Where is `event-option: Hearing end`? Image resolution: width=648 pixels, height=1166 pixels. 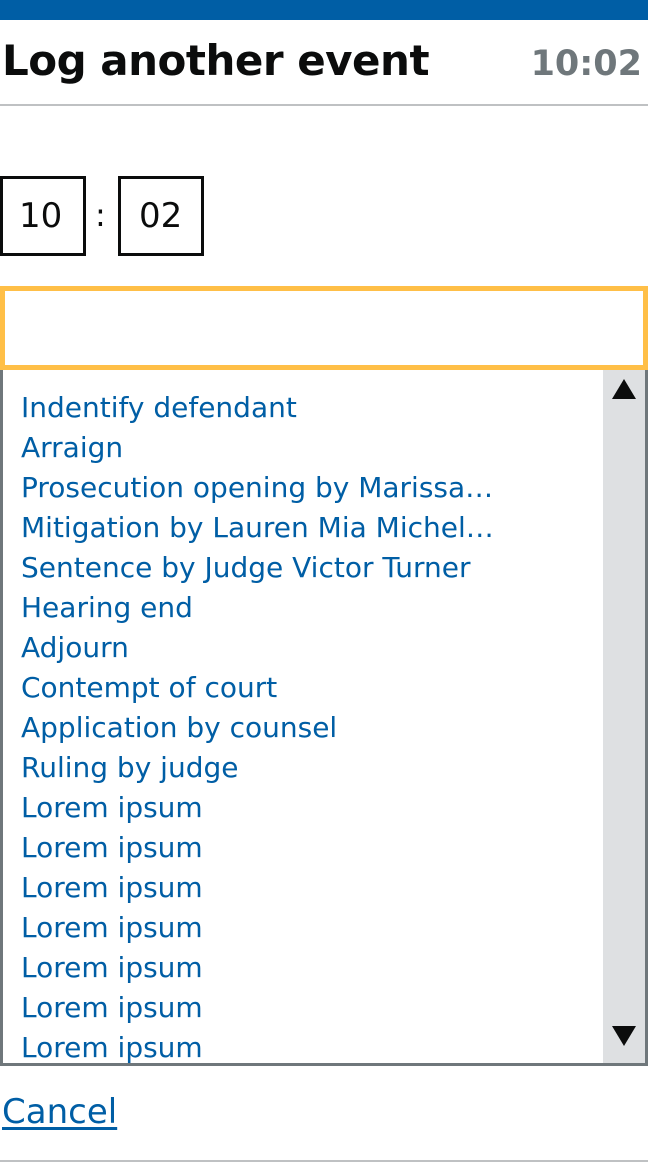
event-option: Hearing end is located at coordinates (303, 608).